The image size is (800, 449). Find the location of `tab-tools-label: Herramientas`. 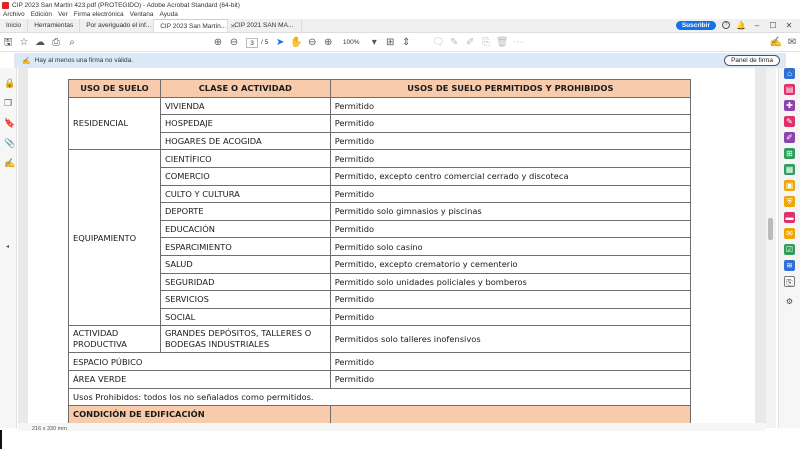

tab-tools-label: Herramientas is located at coordinates (54, 25).